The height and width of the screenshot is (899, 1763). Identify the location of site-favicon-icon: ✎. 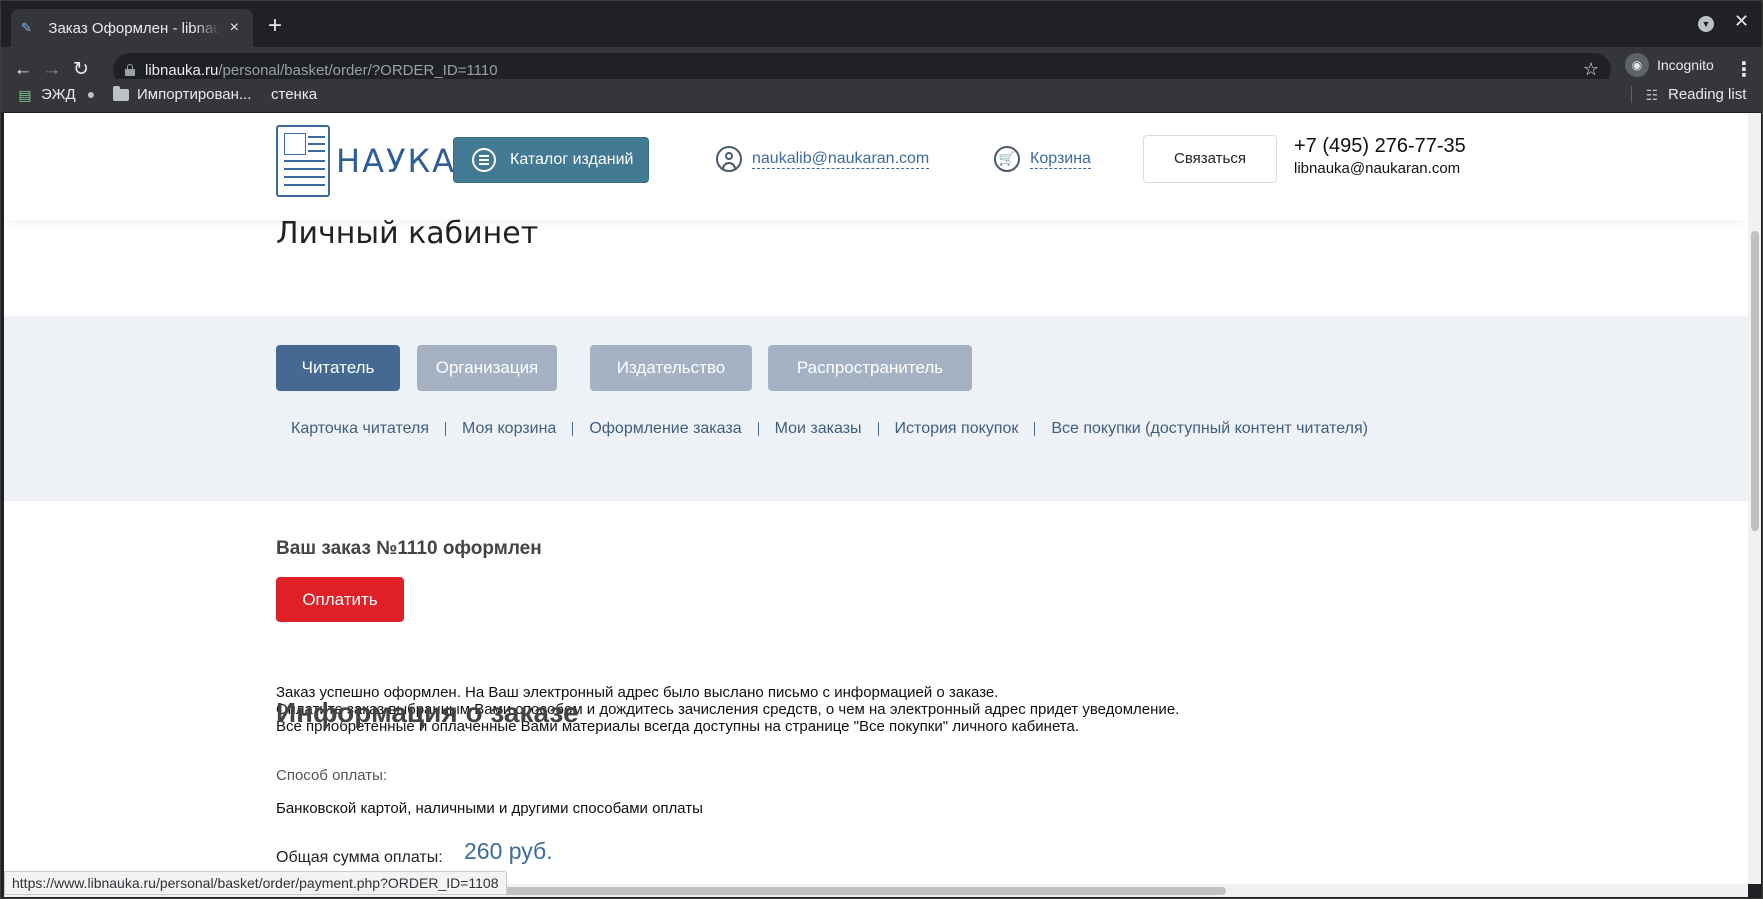
(26, 27).